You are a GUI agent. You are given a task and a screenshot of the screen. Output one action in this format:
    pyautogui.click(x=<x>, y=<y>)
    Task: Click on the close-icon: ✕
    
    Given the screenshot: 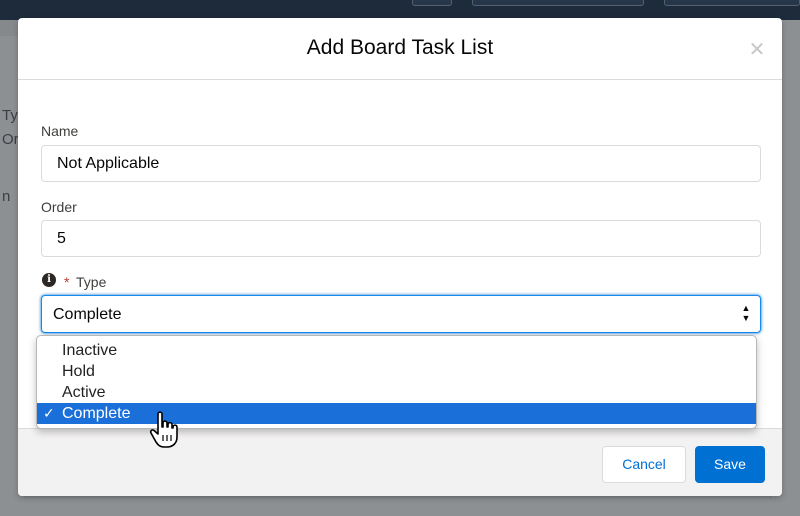 What is the action you would take?
    pyautogui.click(x=757, y=50)
    